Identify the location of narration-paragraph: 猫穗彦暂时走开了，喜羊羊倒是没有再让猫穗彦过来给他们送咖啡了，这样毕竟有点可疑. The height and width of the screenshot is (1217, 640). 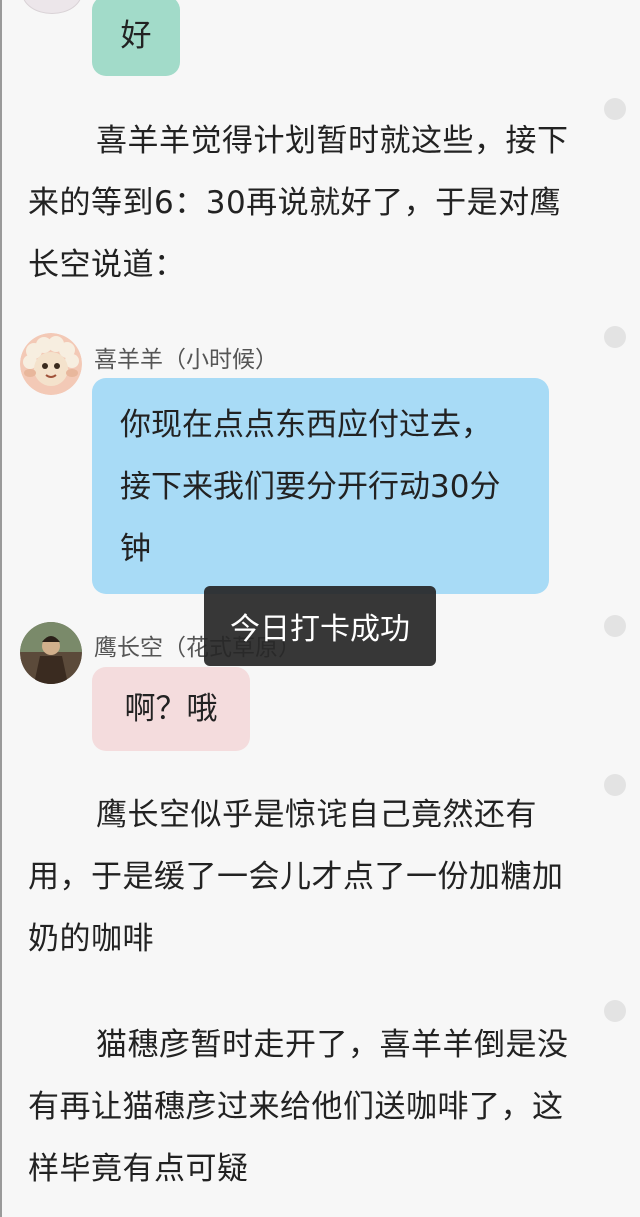
(308, 1107).